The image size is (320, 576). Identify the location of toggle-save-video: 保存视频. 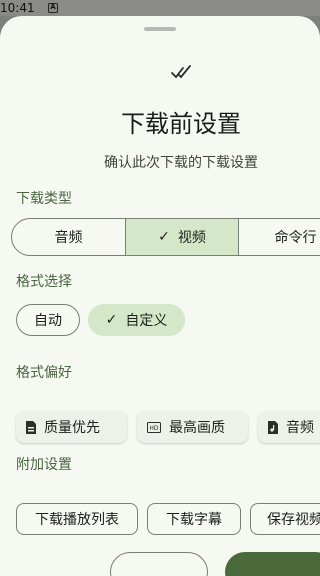
(285, 519).